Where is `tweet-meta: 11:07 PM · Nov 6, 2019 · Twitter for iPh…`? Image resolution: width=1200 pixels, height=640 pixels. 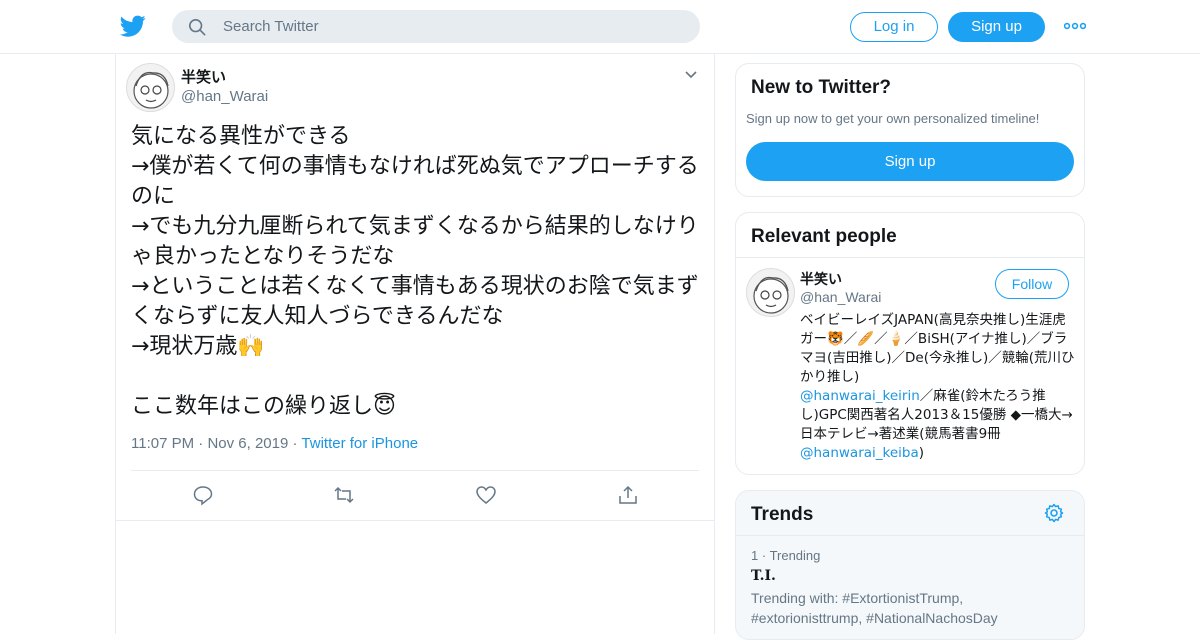
tweet-meta: 11:07 PM · Nov 6, 2019 · Twitter for iPh… is located at coordinates (274, 443).